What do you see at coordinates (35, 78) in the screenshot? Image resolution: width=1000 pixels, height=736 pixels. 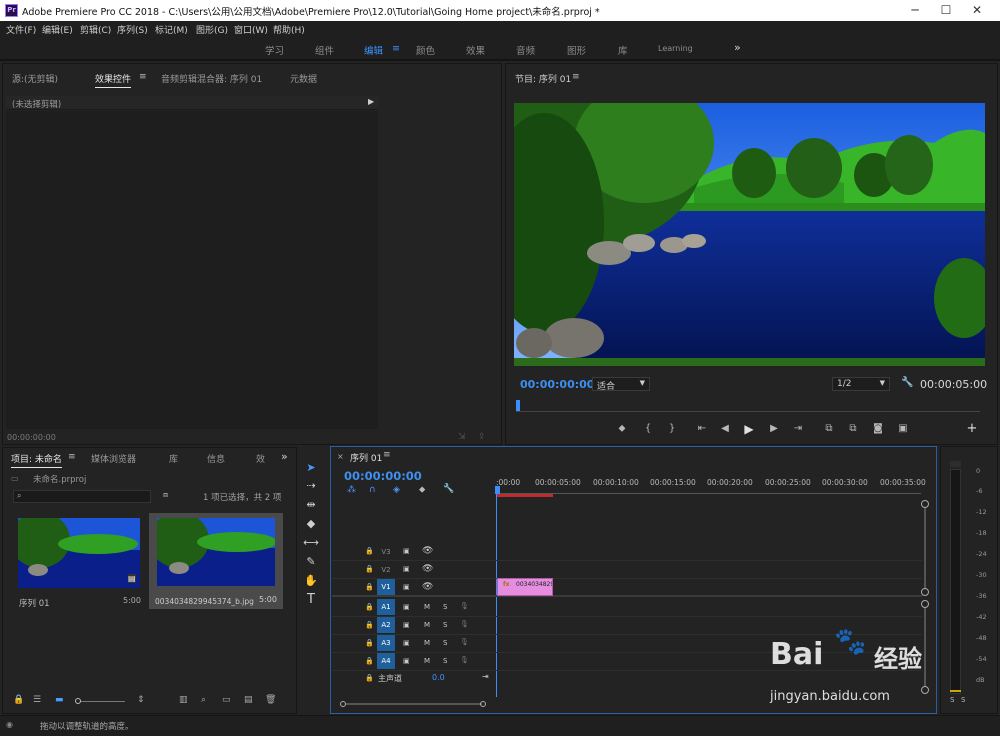 I see `tab-source: 源:(无剪辑)` at bounding box center [35, 78].